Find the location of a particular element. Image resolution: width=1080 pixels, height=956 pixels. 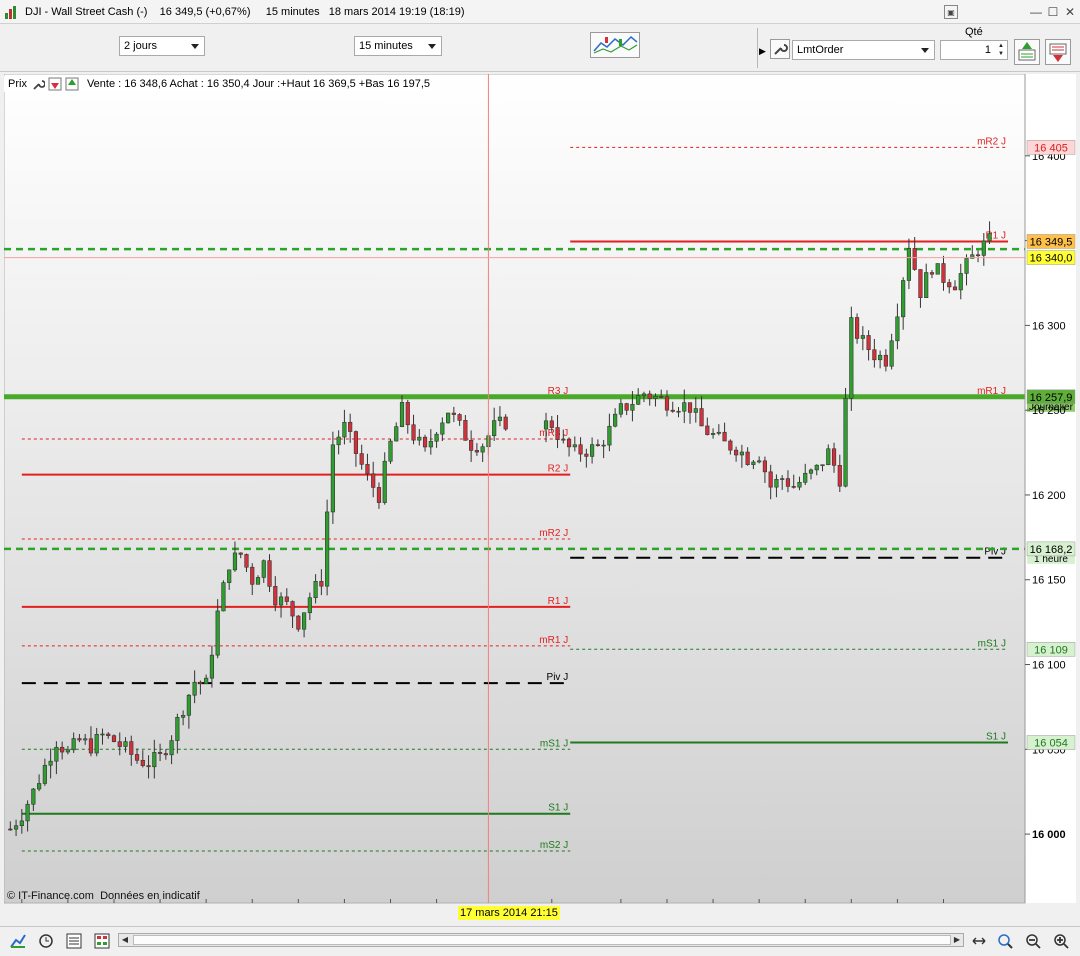

order-type-select: LmtOrder is located at coordinates (863, 50).